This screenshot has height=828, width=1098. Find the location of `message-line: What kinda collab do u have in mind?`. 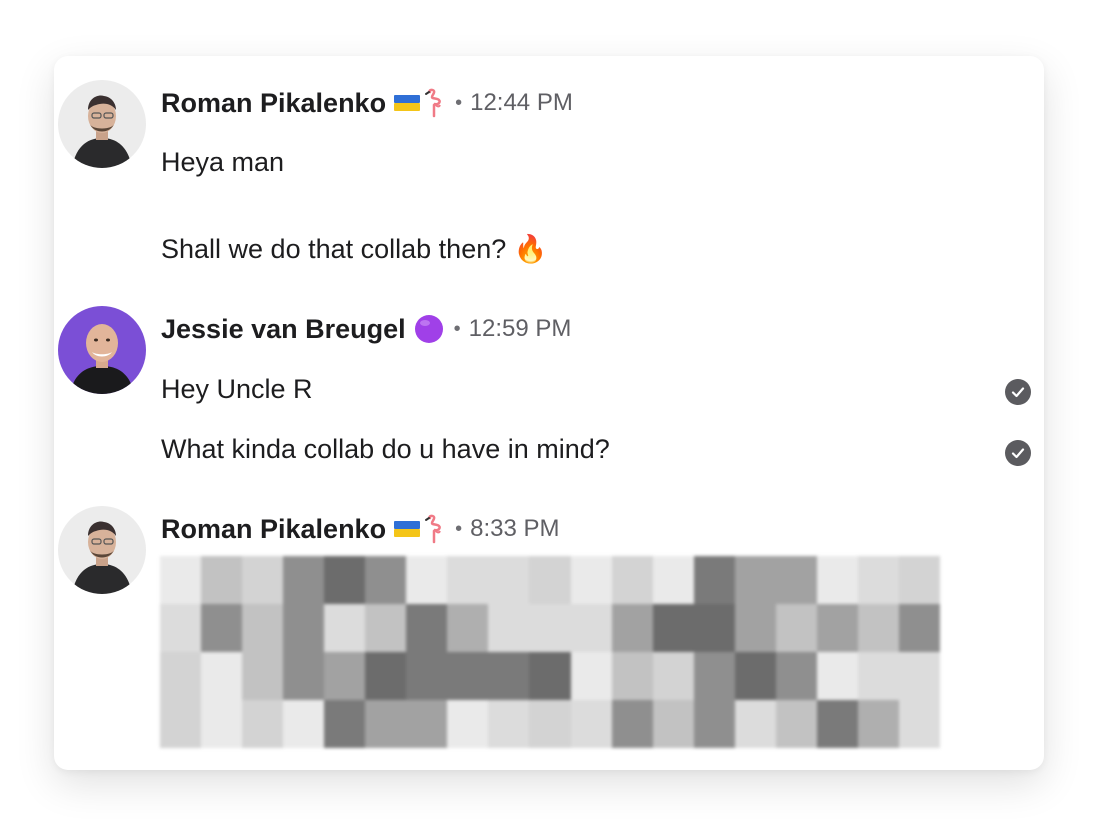

message-line: What kinda collab do u have in mind? is located at coordinates (385, 449).